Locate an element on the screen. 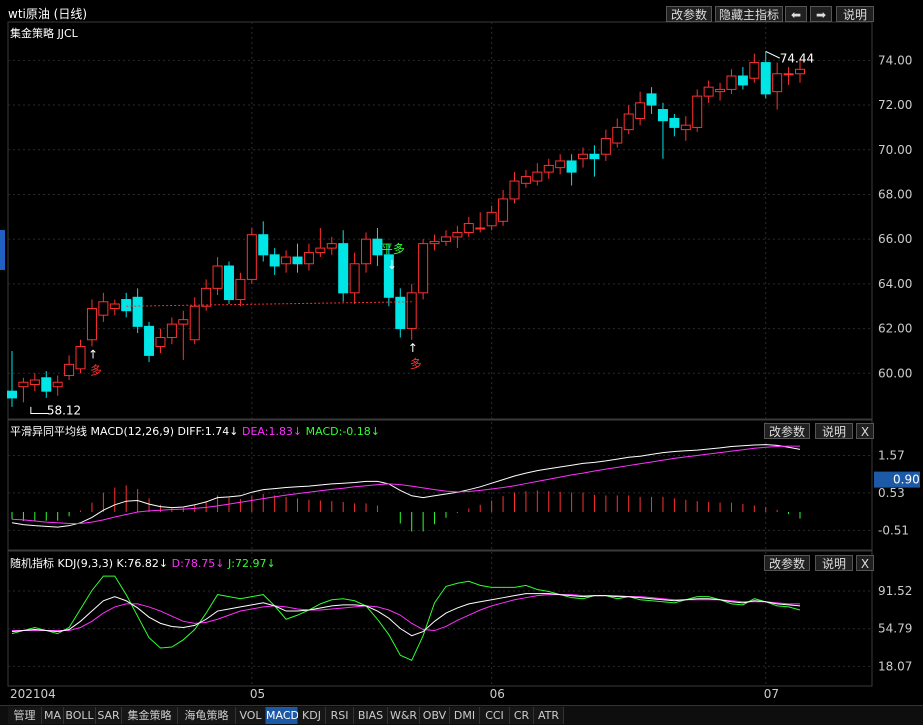 The image size is (923, 725). price-tick-label: 60.00 is located at coordinates (895, 373).